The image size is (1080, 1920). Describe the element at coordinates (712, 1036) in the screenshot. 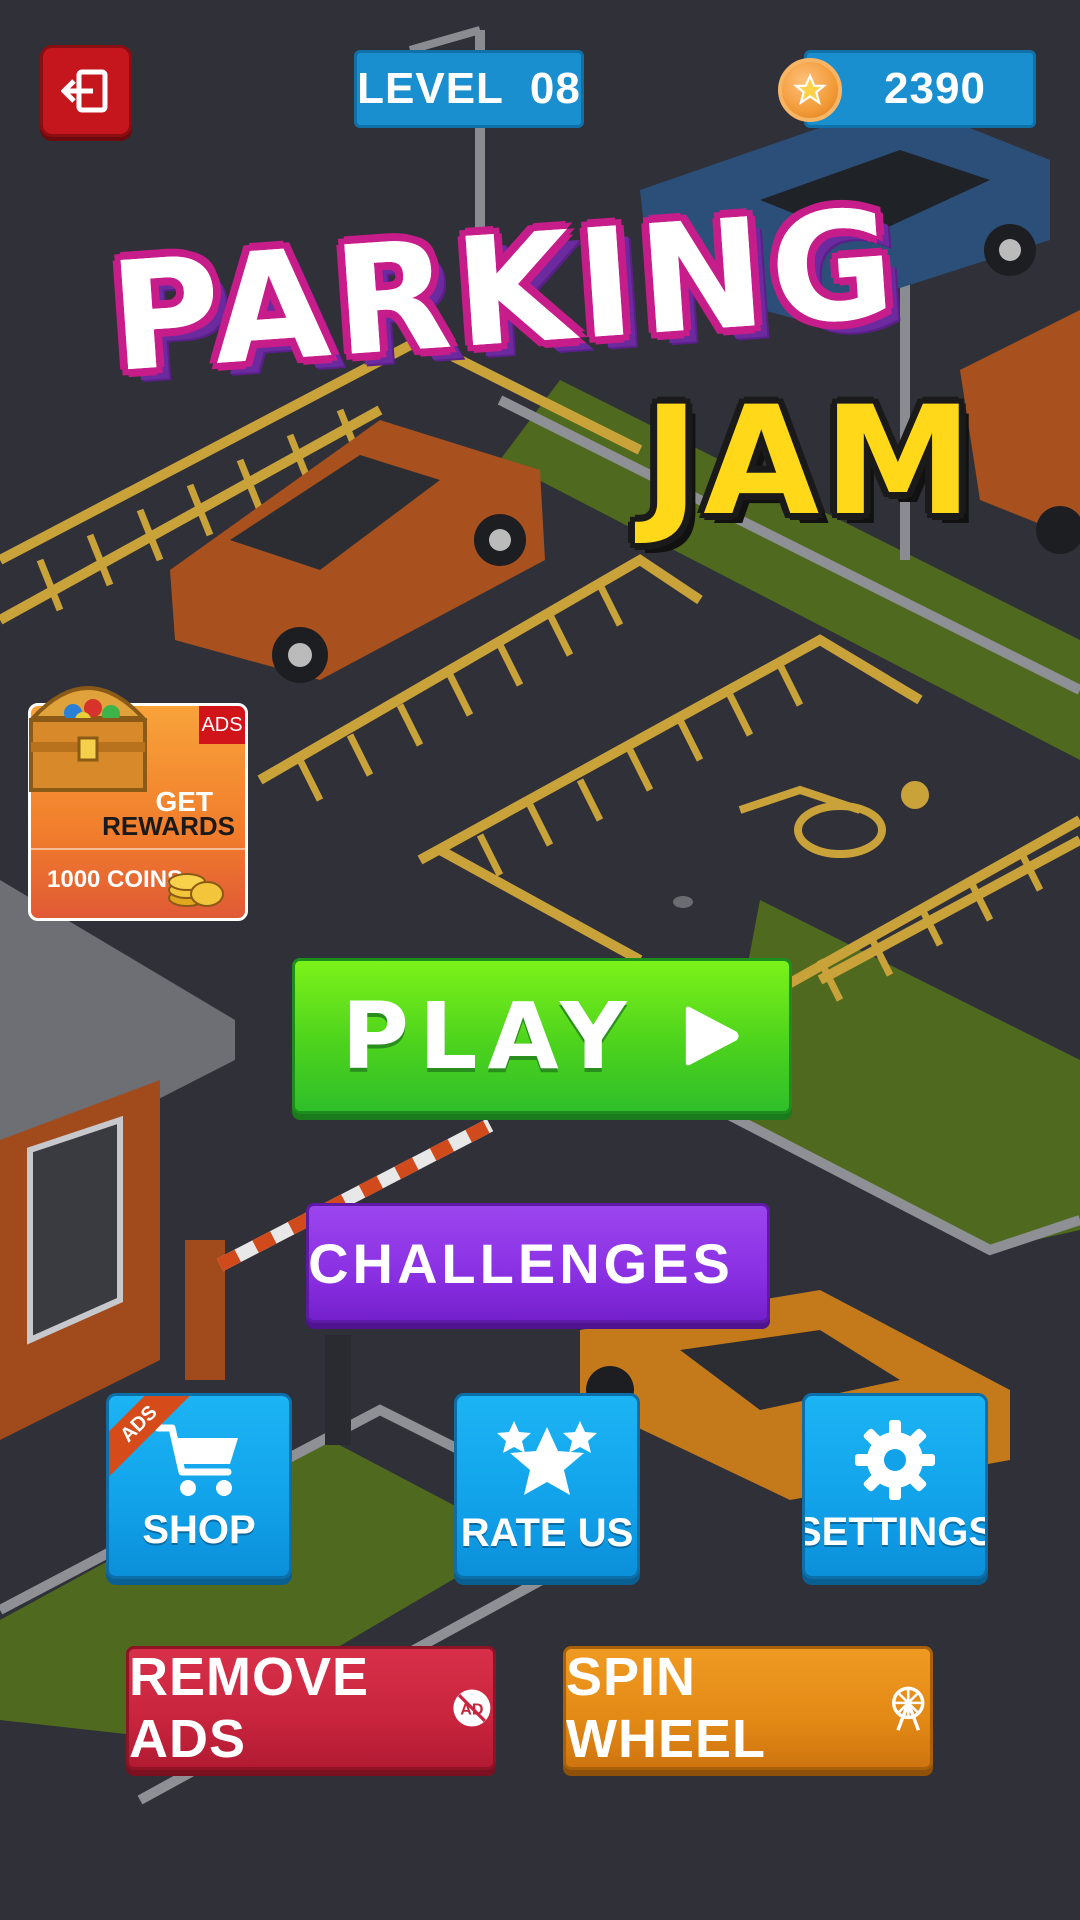

I see `play-triangle-icon` at that location.